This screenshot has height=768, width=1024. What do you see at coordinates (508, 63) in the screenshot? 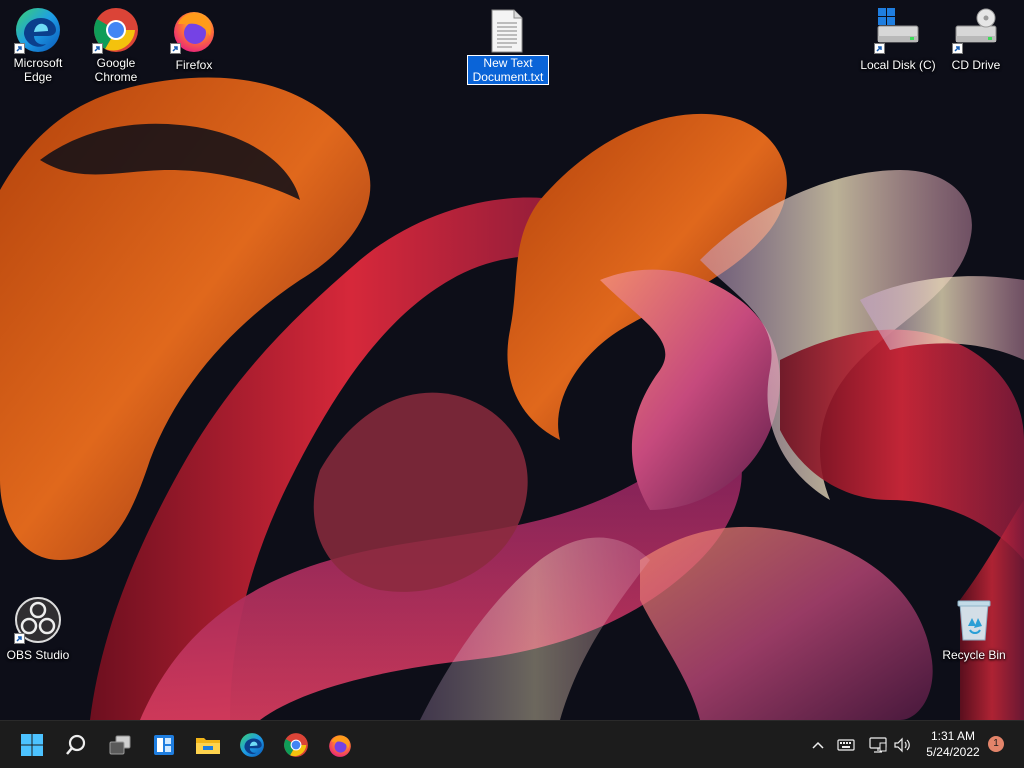
I see `filename-line-1: New Text` at bounding box center [508, 63].